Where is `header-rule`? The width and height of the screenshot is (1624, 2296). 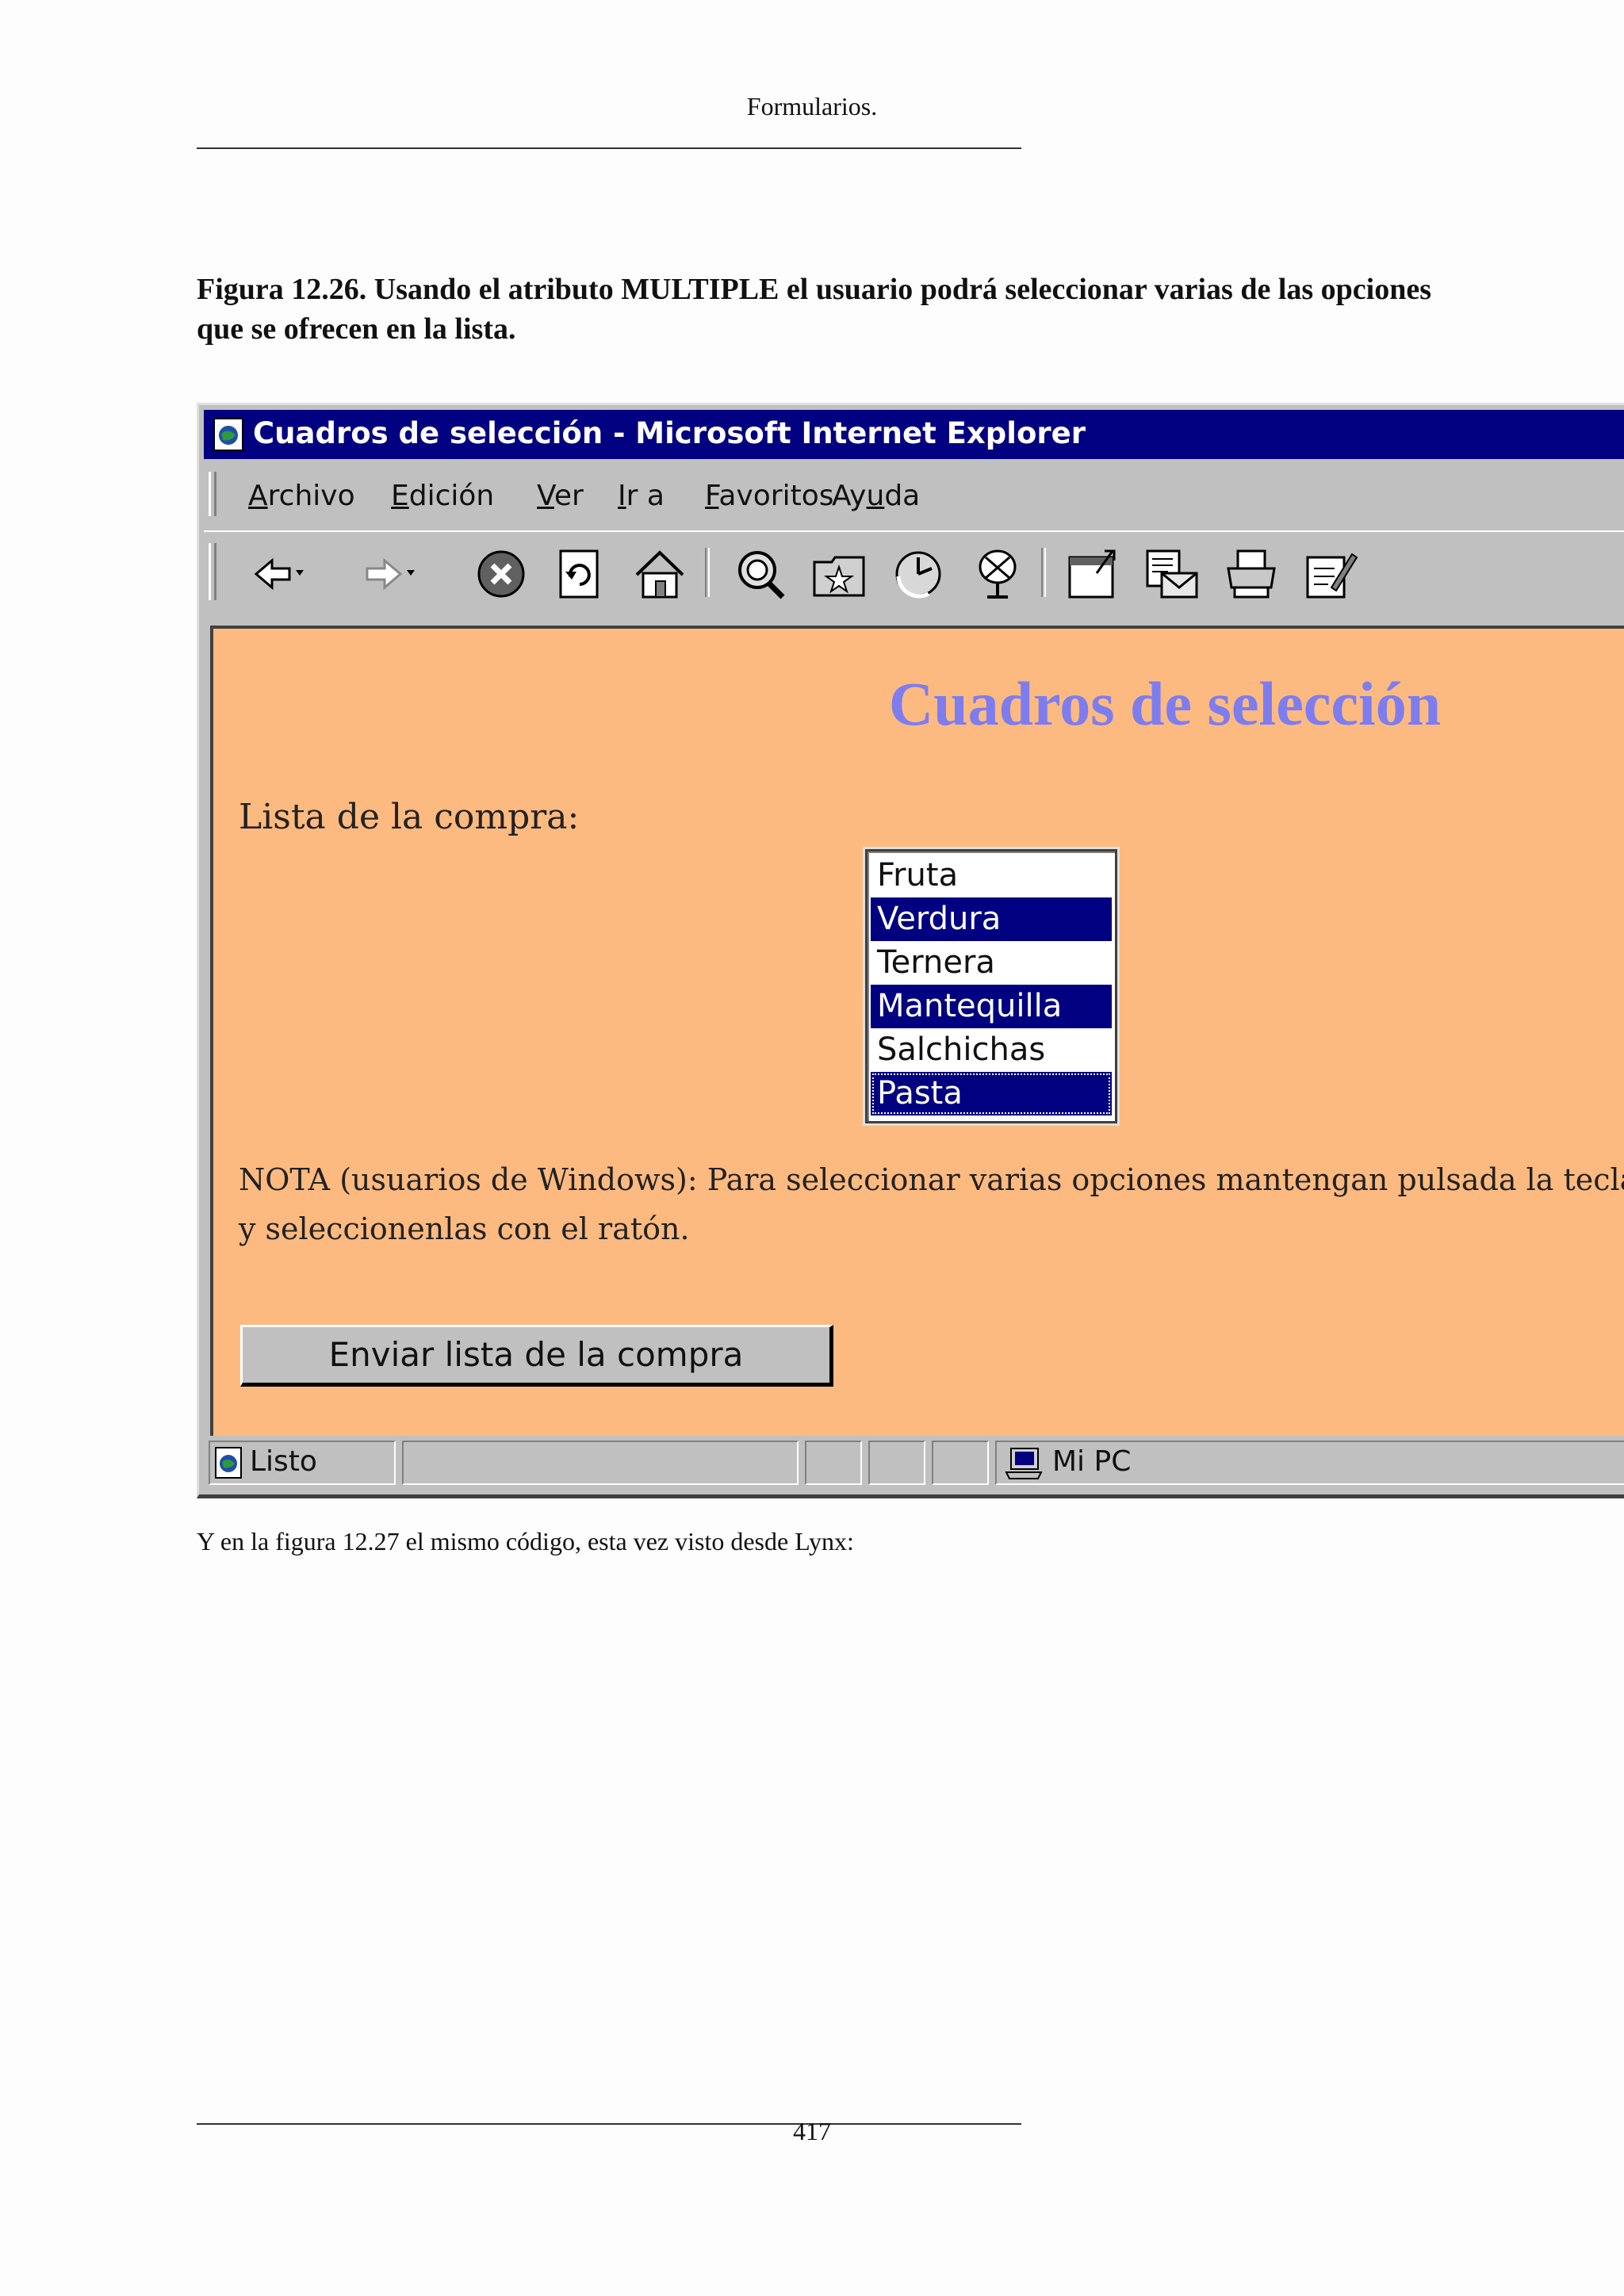 header-rule is located at coordinates (609, 148).